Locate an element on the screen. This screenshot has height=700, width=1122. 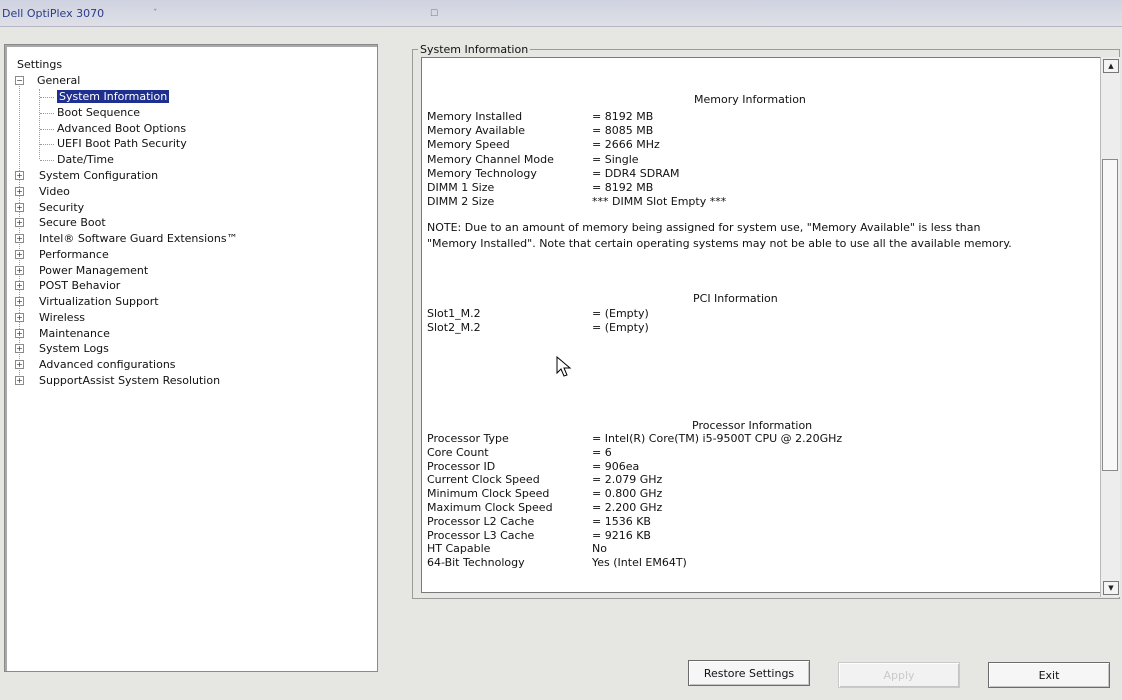
tree-item-label: Advanced Boot Options is located at coordinates (122, 128).